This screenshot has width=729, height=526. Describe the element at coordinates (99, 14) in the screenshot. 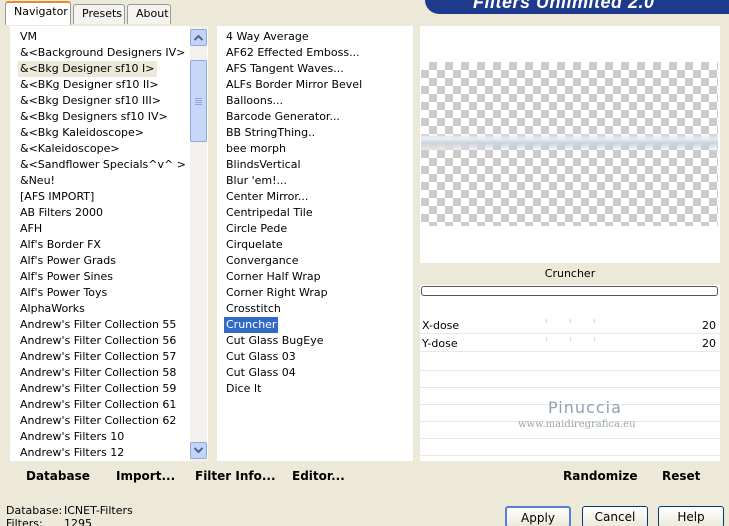

I see `tab-presets: Presets` at that location.